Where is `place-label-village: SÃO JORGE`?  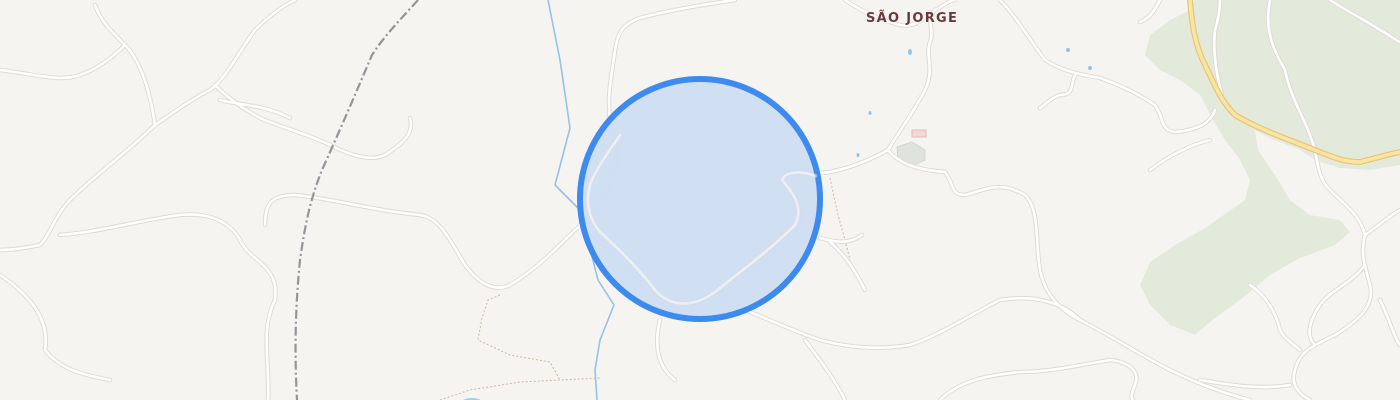
place-label-village: SÃO JORGE is located at coordinates (912, 18).